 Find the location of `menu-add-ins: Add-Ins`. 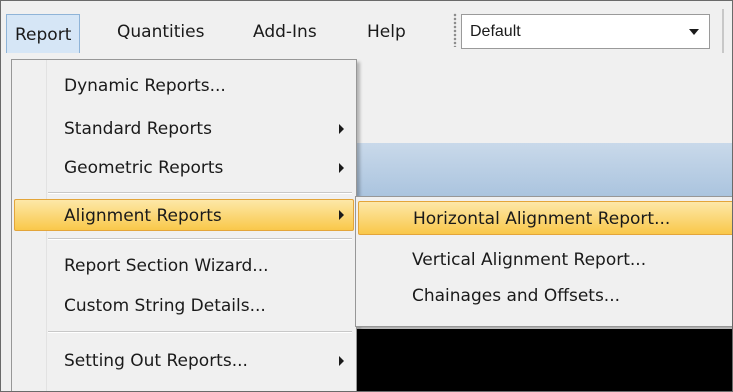

menu-add-ins: Add-Ins is located at coordinates (285, 32).